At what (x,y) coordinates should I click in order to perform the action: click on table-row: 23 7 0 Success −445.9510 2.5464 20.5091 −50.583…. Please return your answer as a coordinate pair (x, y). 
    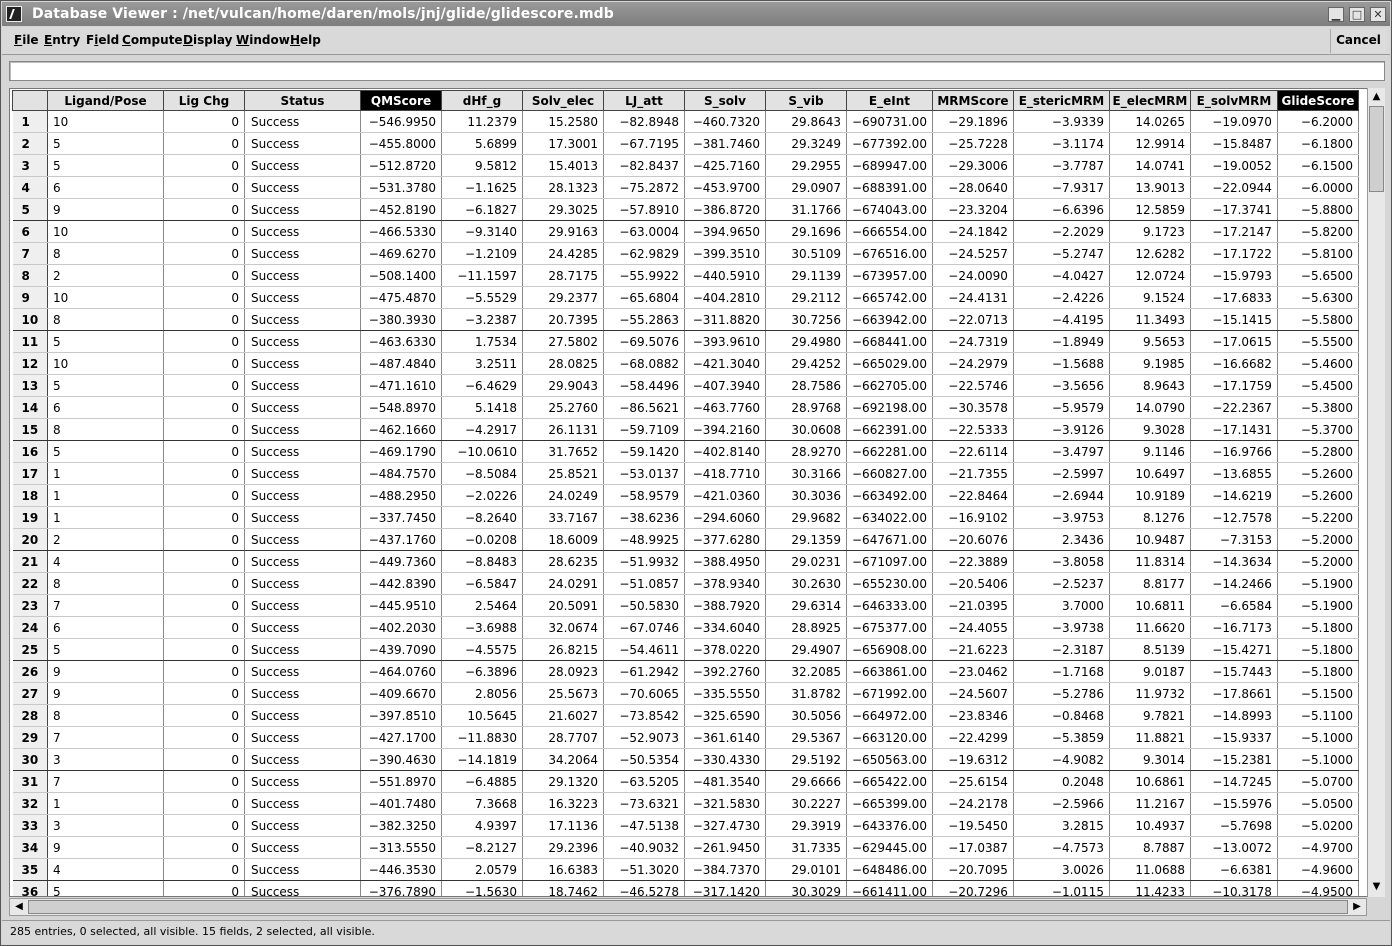
    Looking at the image, I should click on (685, 605).